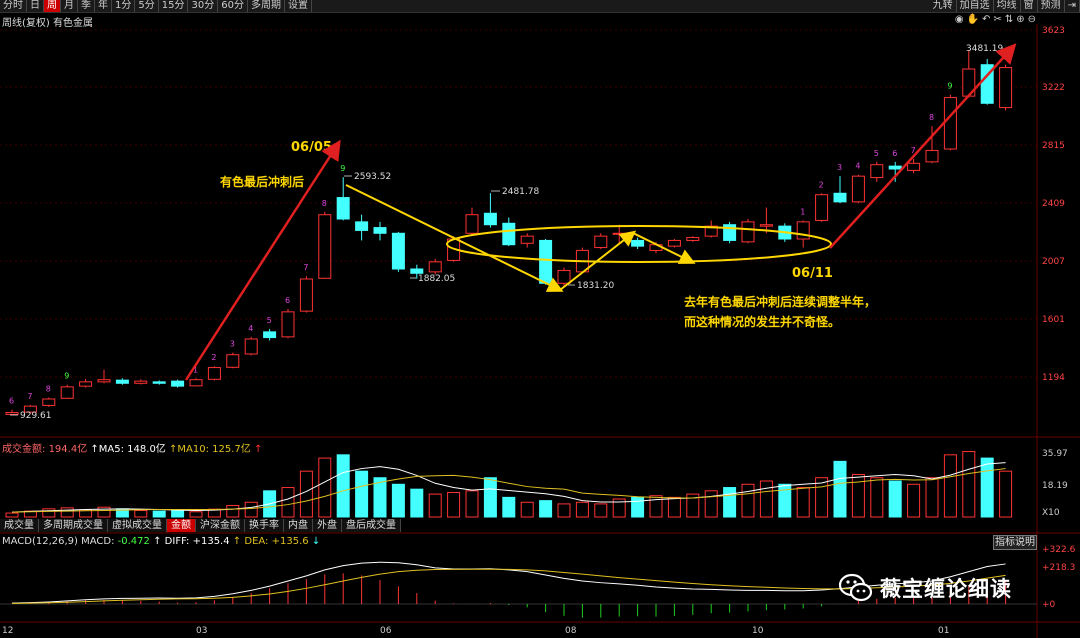 Image resolution: width=1080 pixels, height=638 pixels. I want to click on nine-turn-count: 1, so click(195, 369).